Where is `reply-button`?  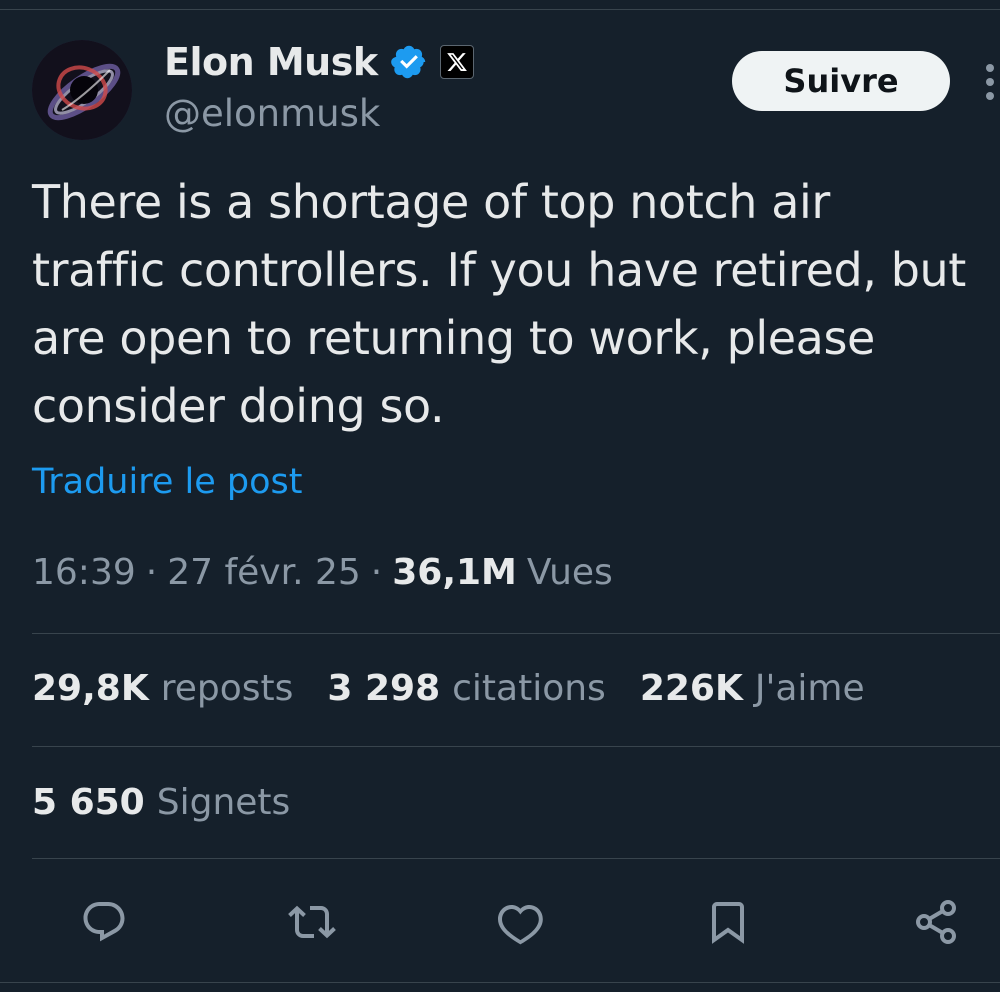 reply-button is located at coordinates (104, 922).